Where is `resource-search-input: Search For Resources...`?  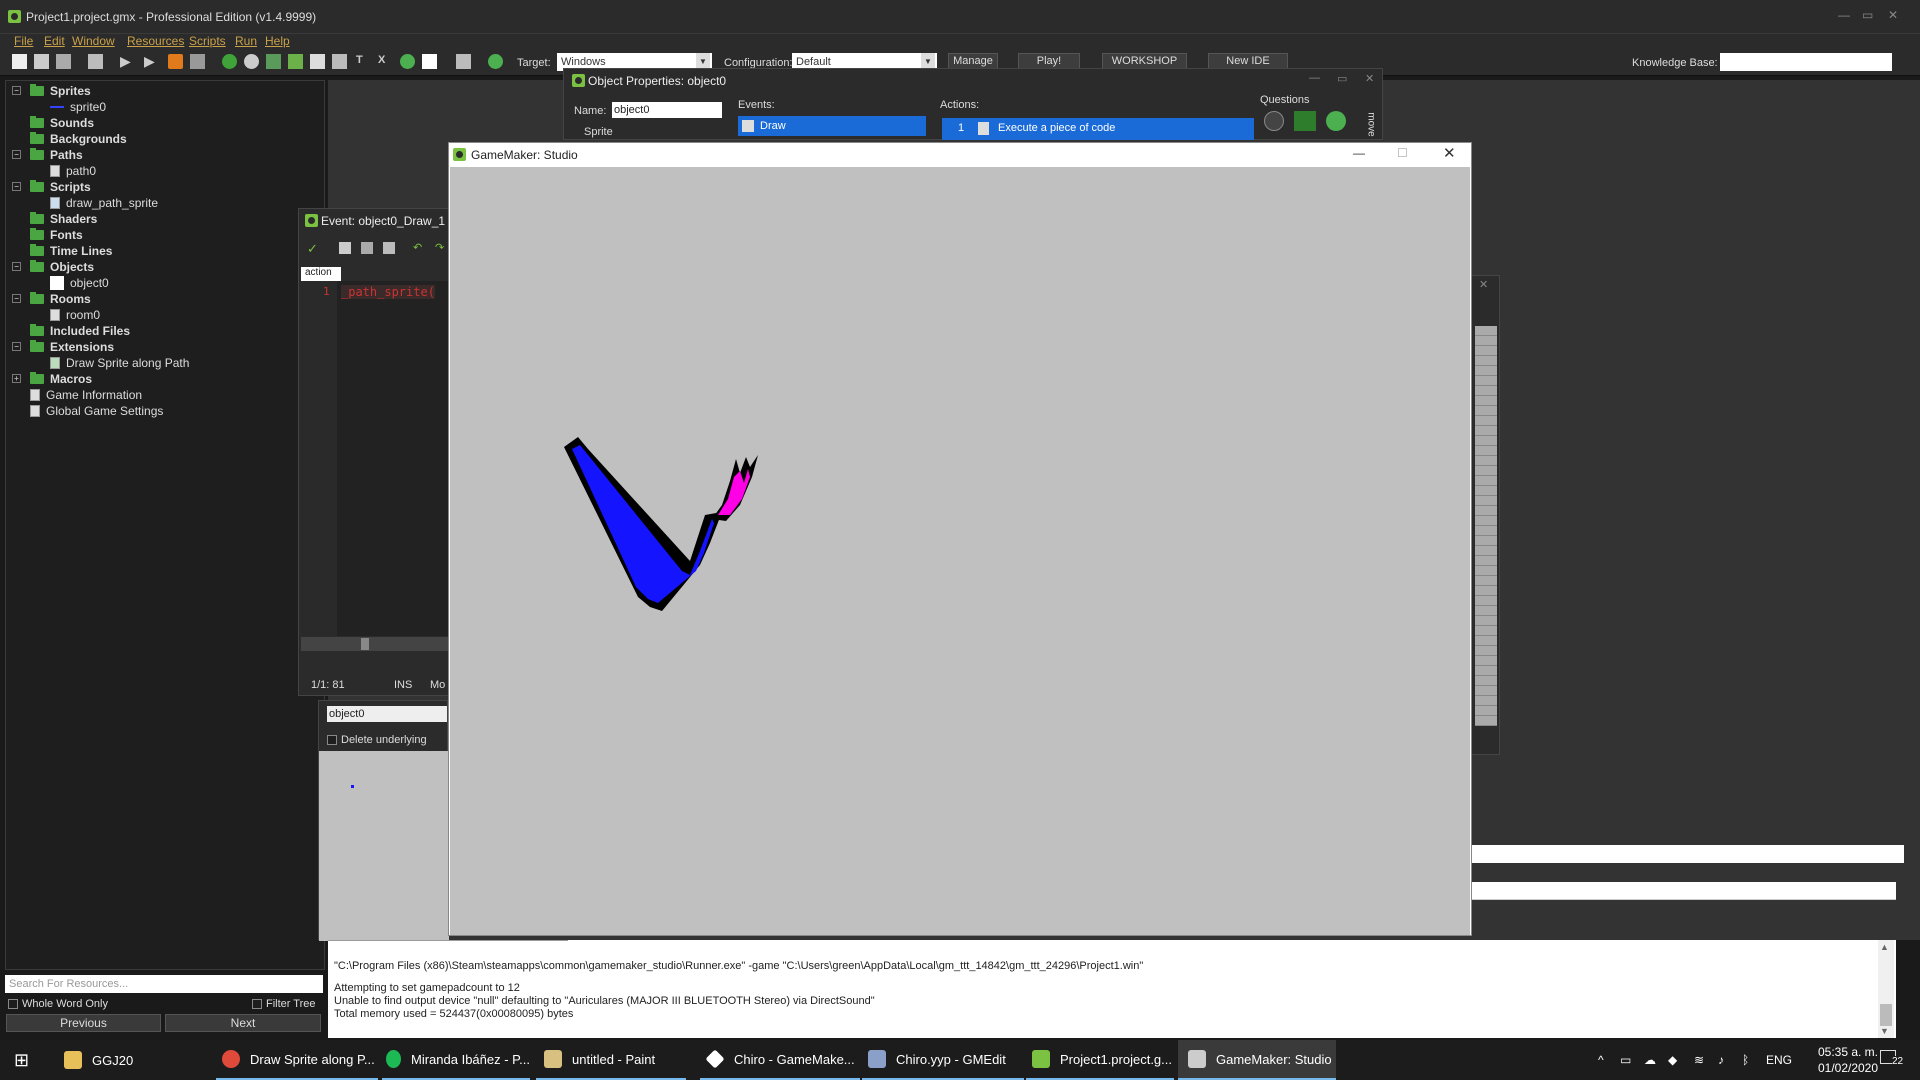
resource-search-input: Search For Resources... is located at coordinates (164, 984).